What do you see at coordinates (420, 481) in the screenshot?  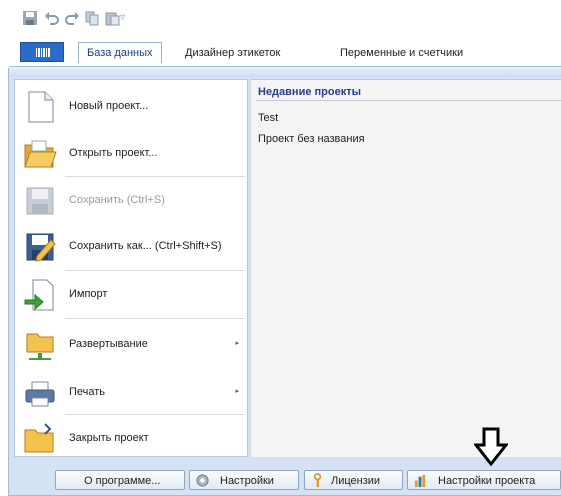 I see `project-settings-icon` at bounding box center [420, 481].